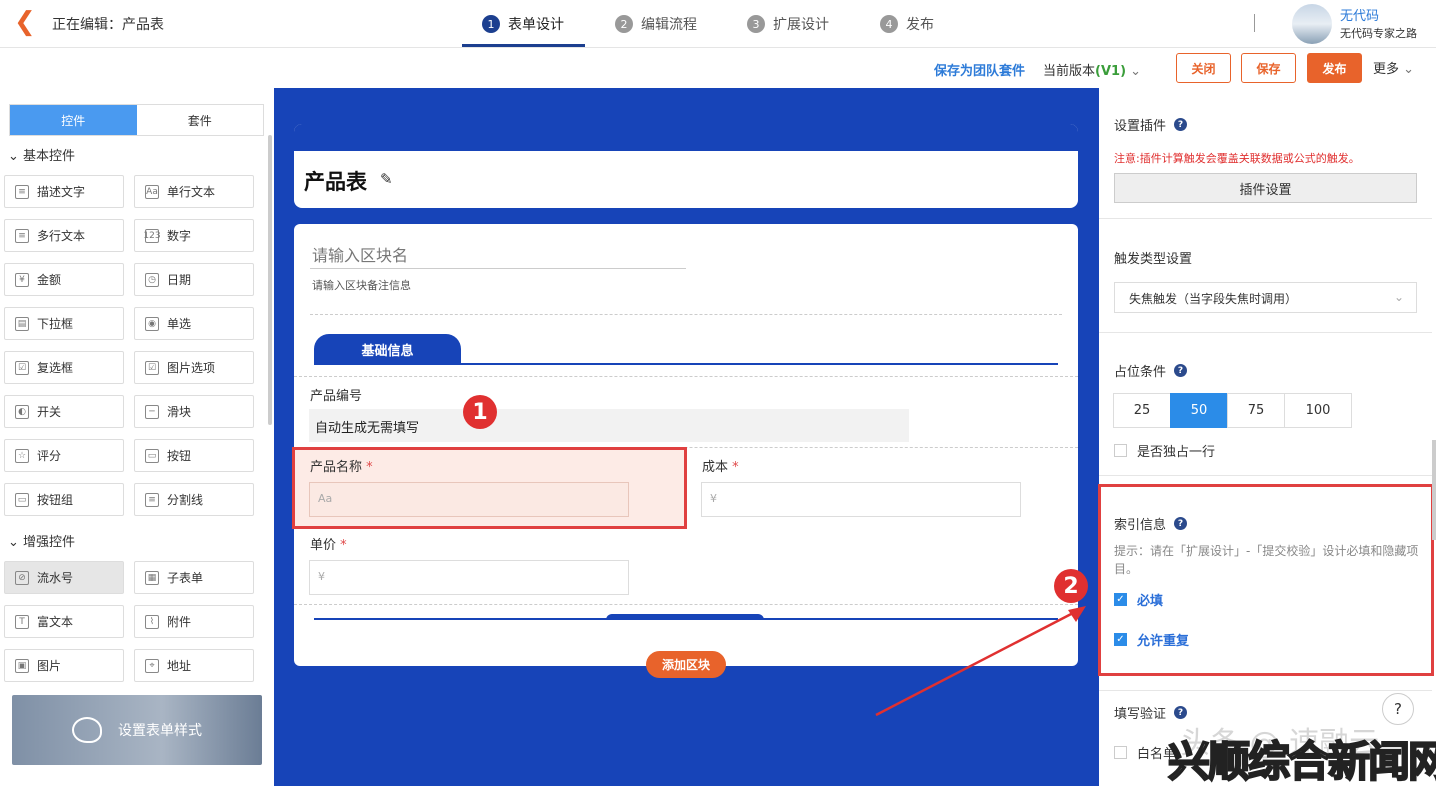  Describe the element at coordinates (152, 499) in the screenshot. I see `control-icon: ≡` at that location.